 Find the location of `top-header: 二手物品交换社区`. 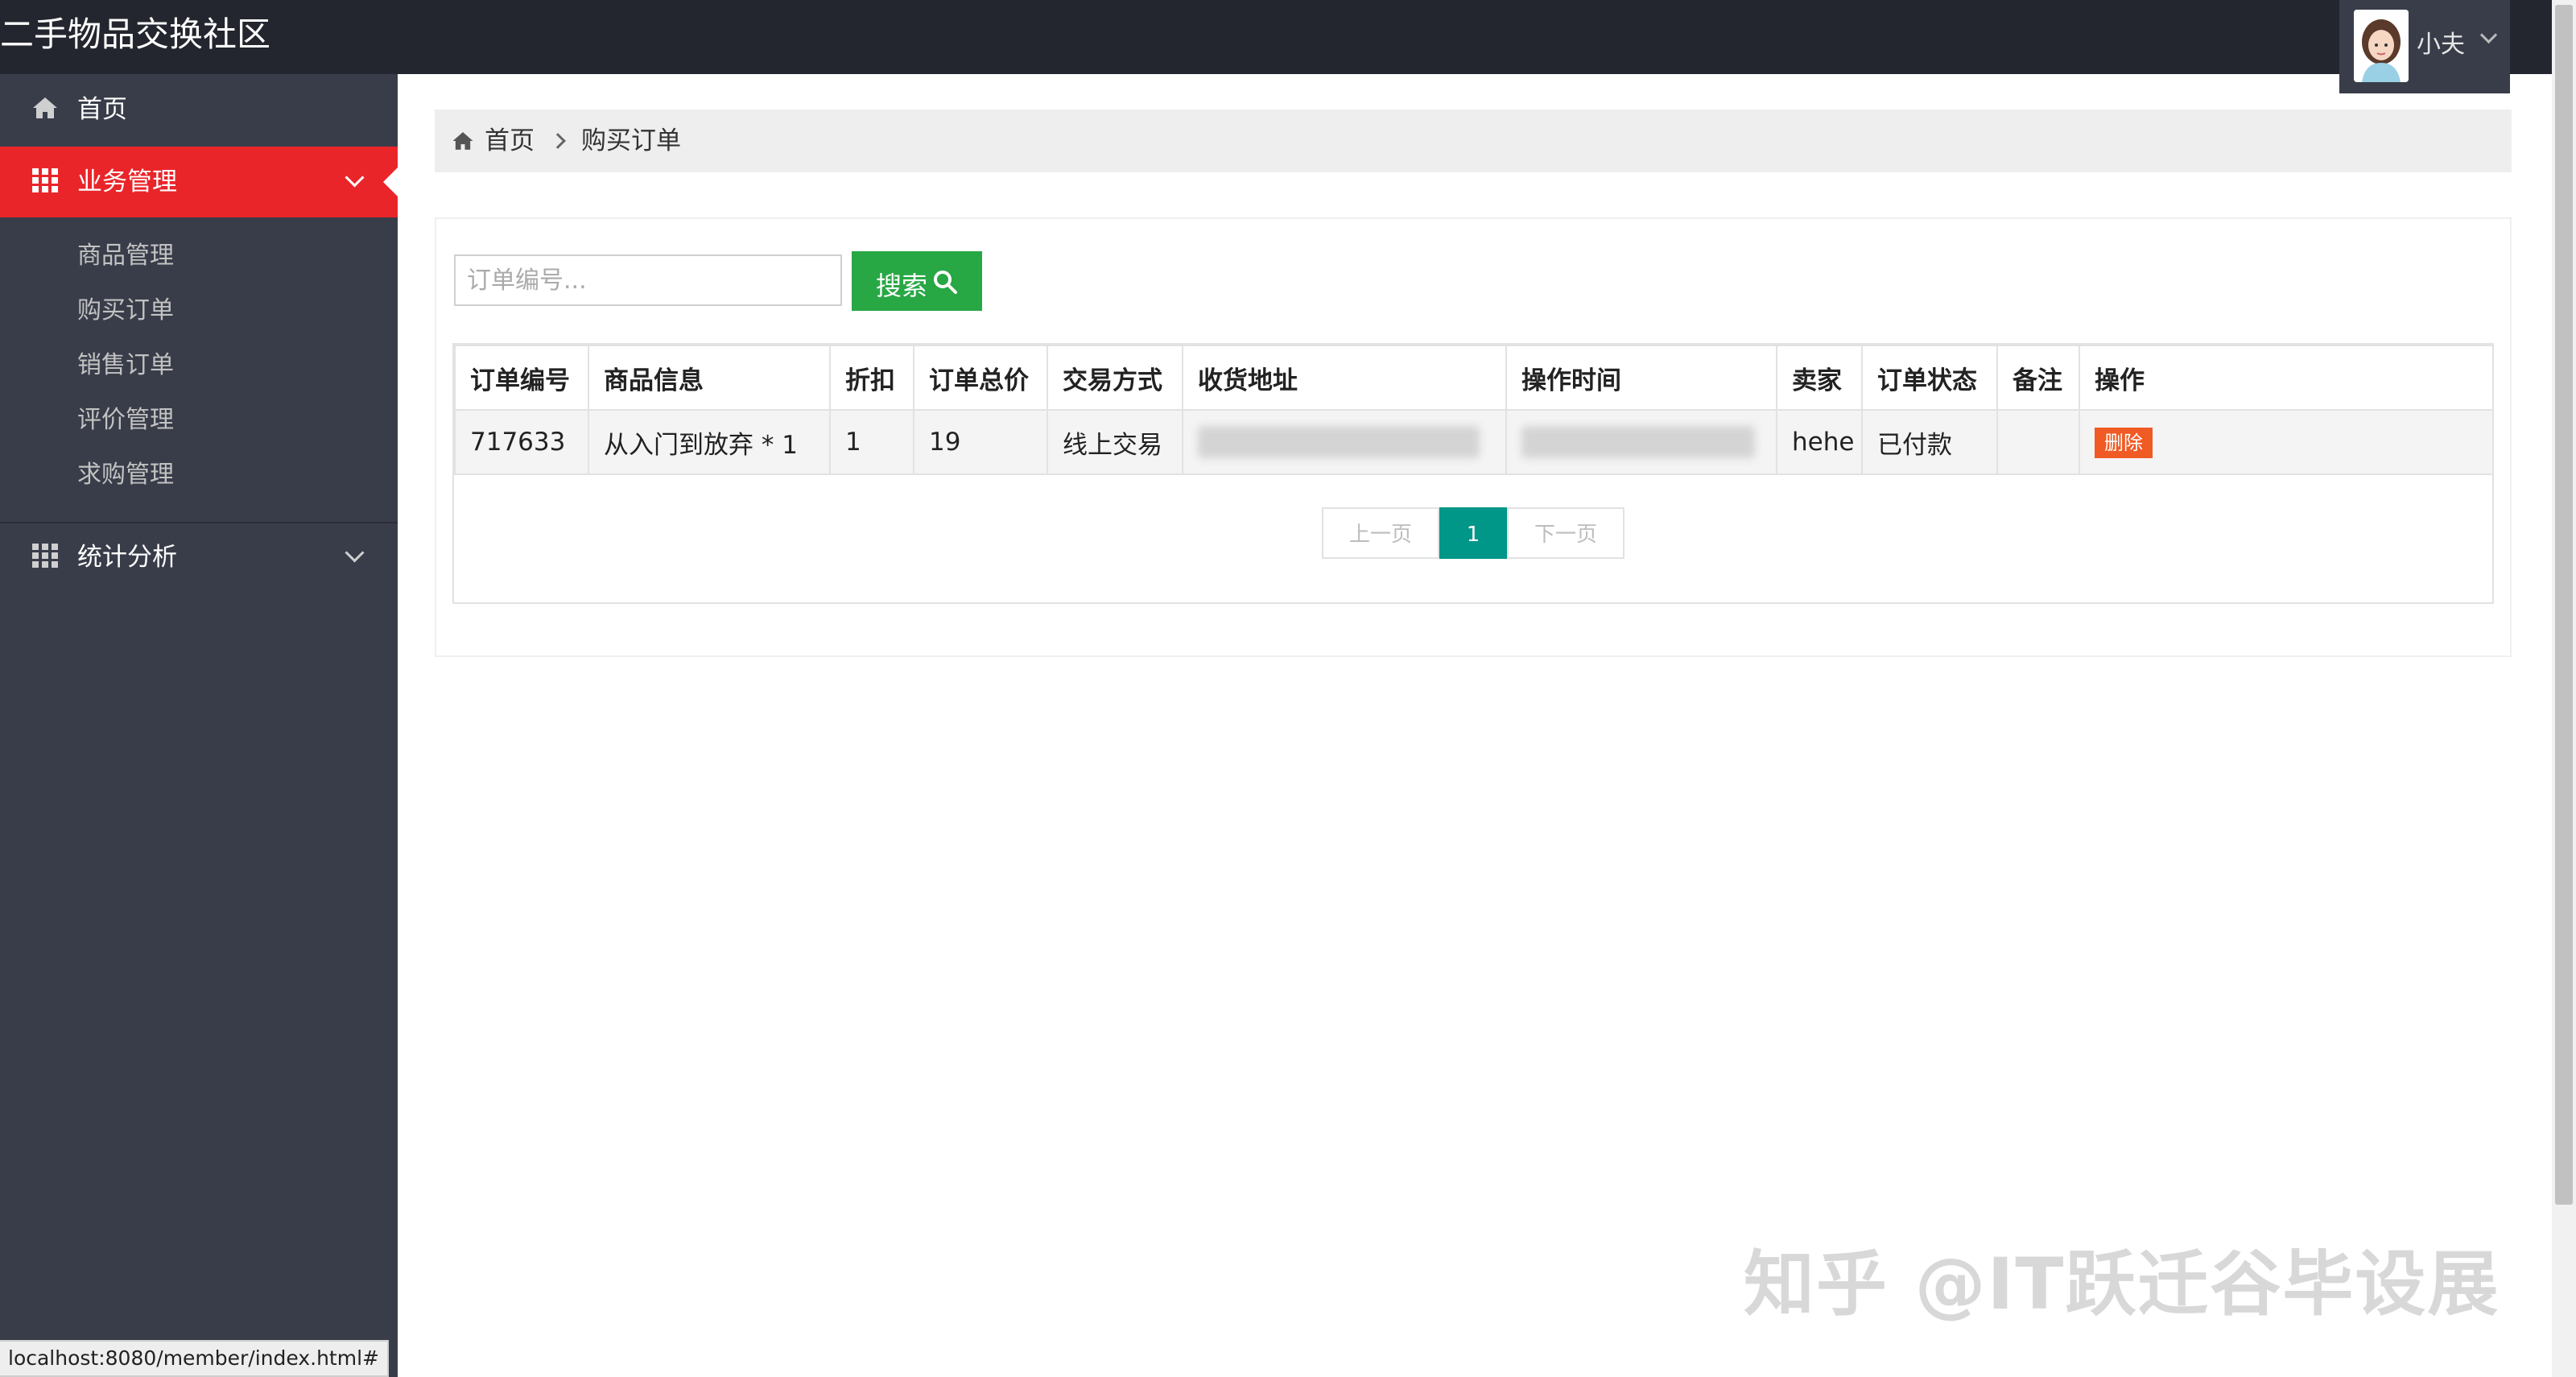

top-header: 二手物品交换社区 is located at coordinates (1276, 37).